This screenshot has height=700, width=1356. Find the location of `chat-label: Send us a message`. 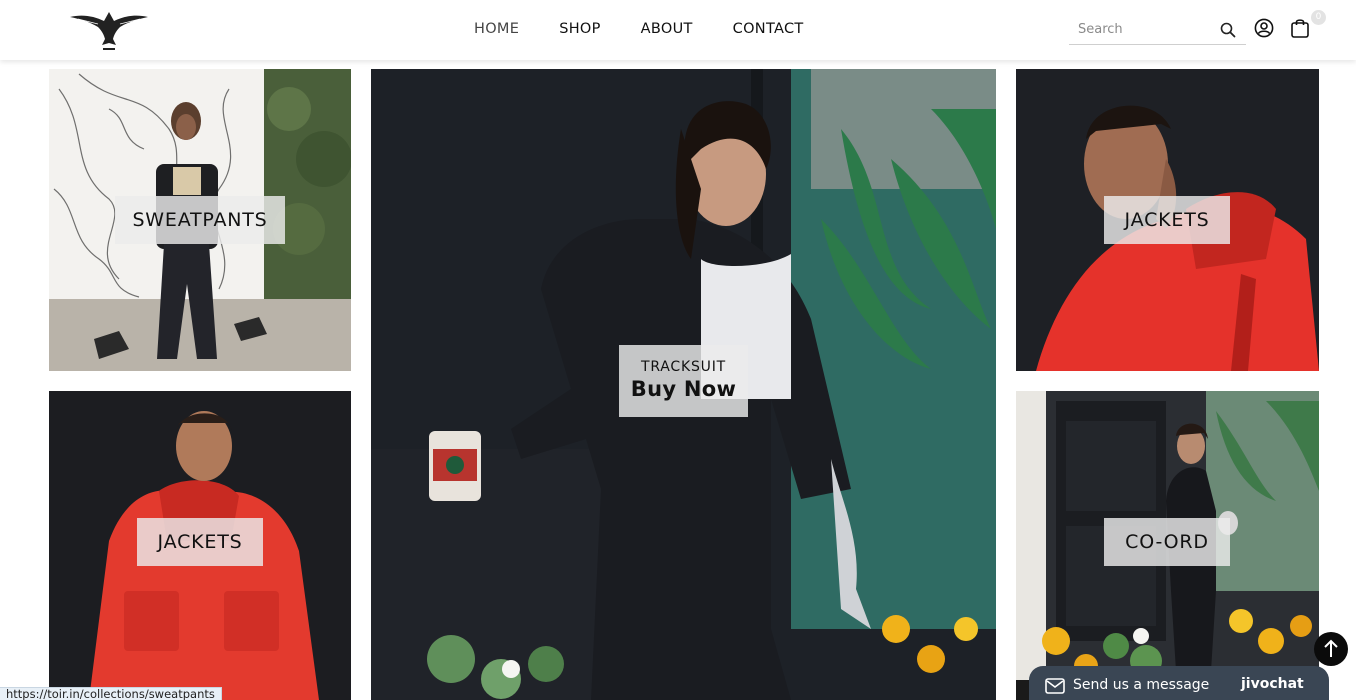

chat-label: Send us a message is located at coordinates (1141, 685).